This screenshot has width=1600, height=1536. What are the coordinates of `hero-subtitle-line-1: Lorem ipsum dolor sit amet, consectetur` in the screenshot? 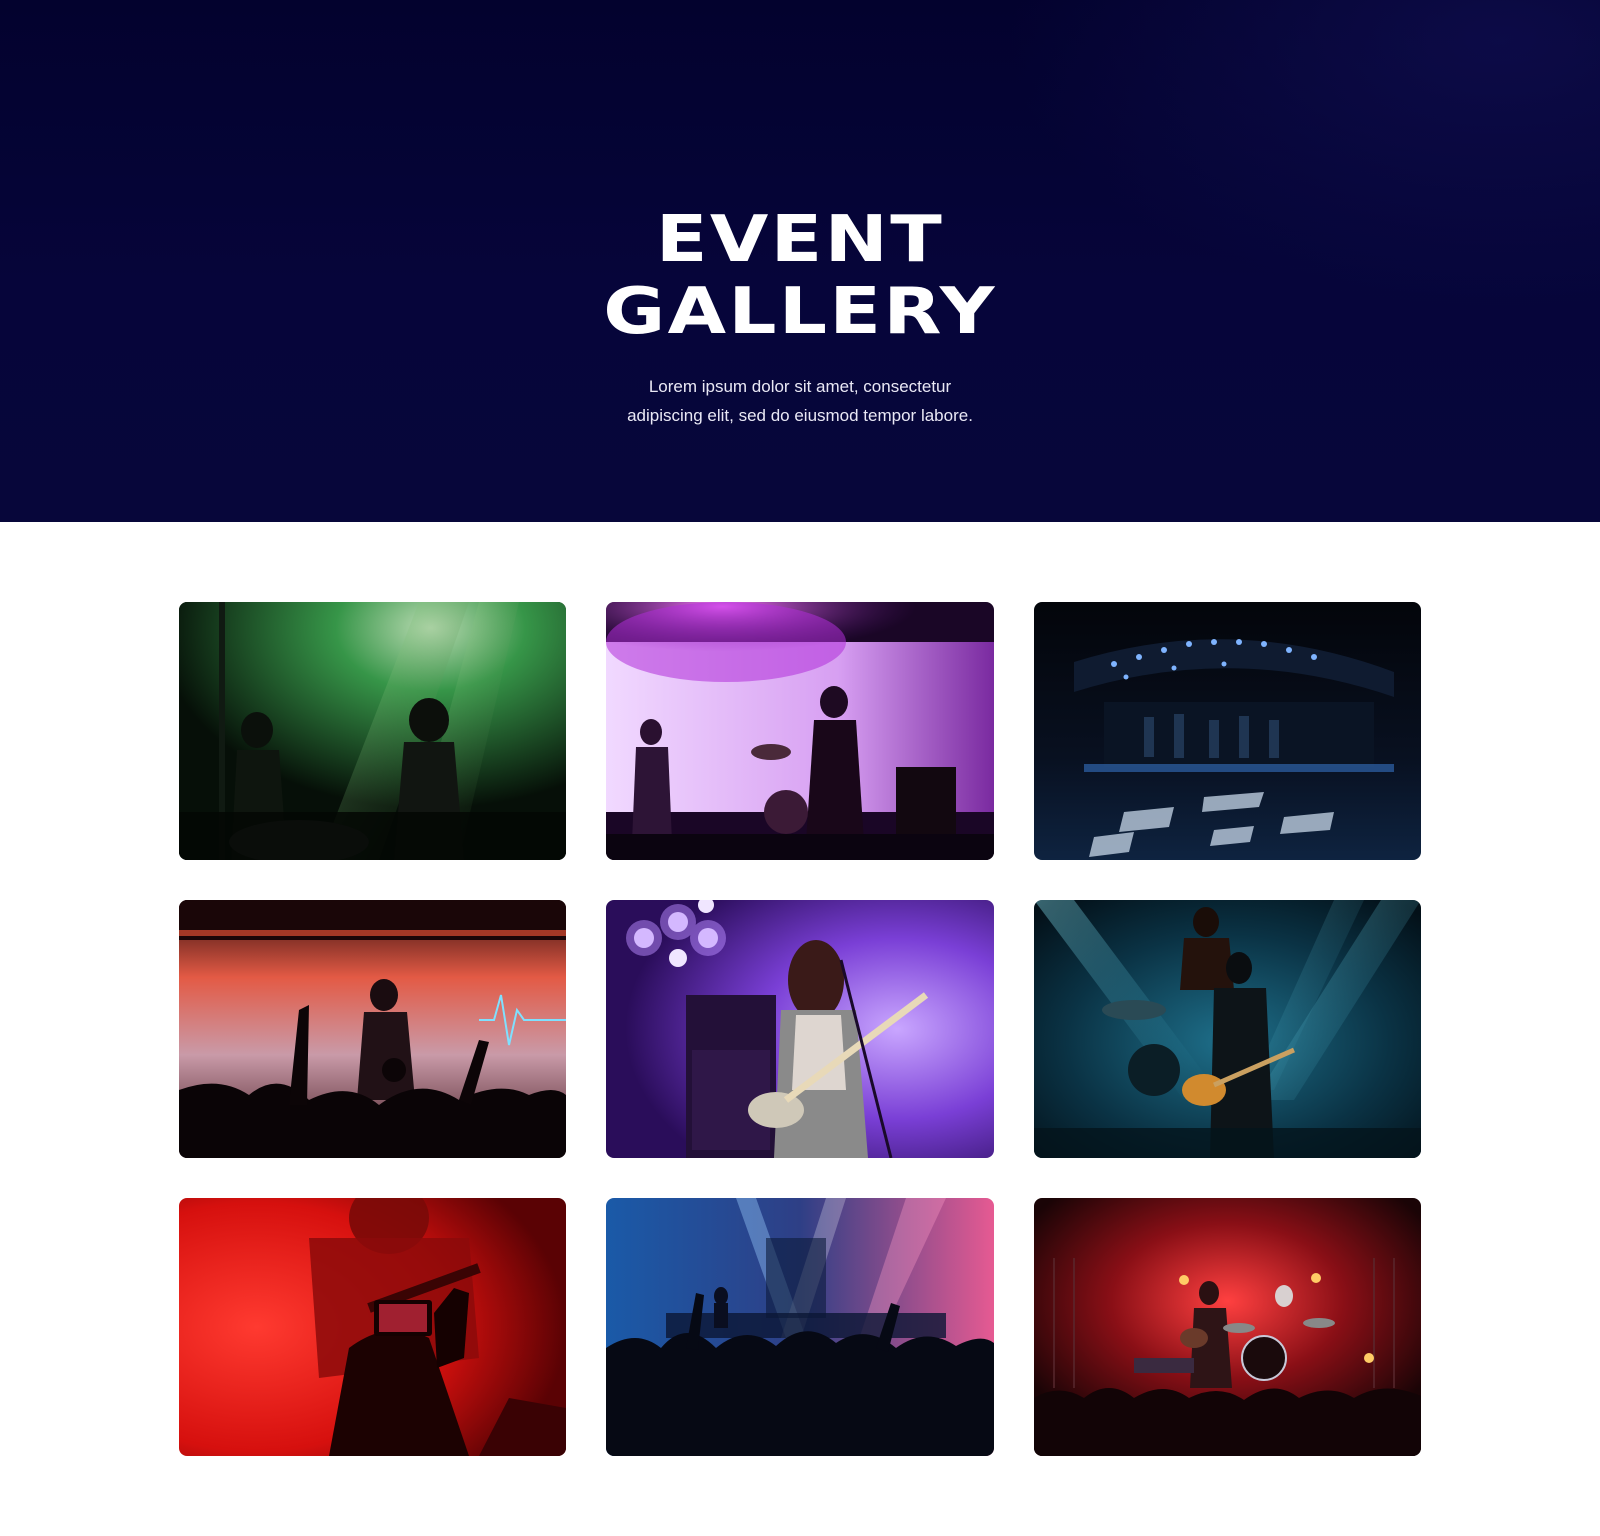 It's located at (800, 386).